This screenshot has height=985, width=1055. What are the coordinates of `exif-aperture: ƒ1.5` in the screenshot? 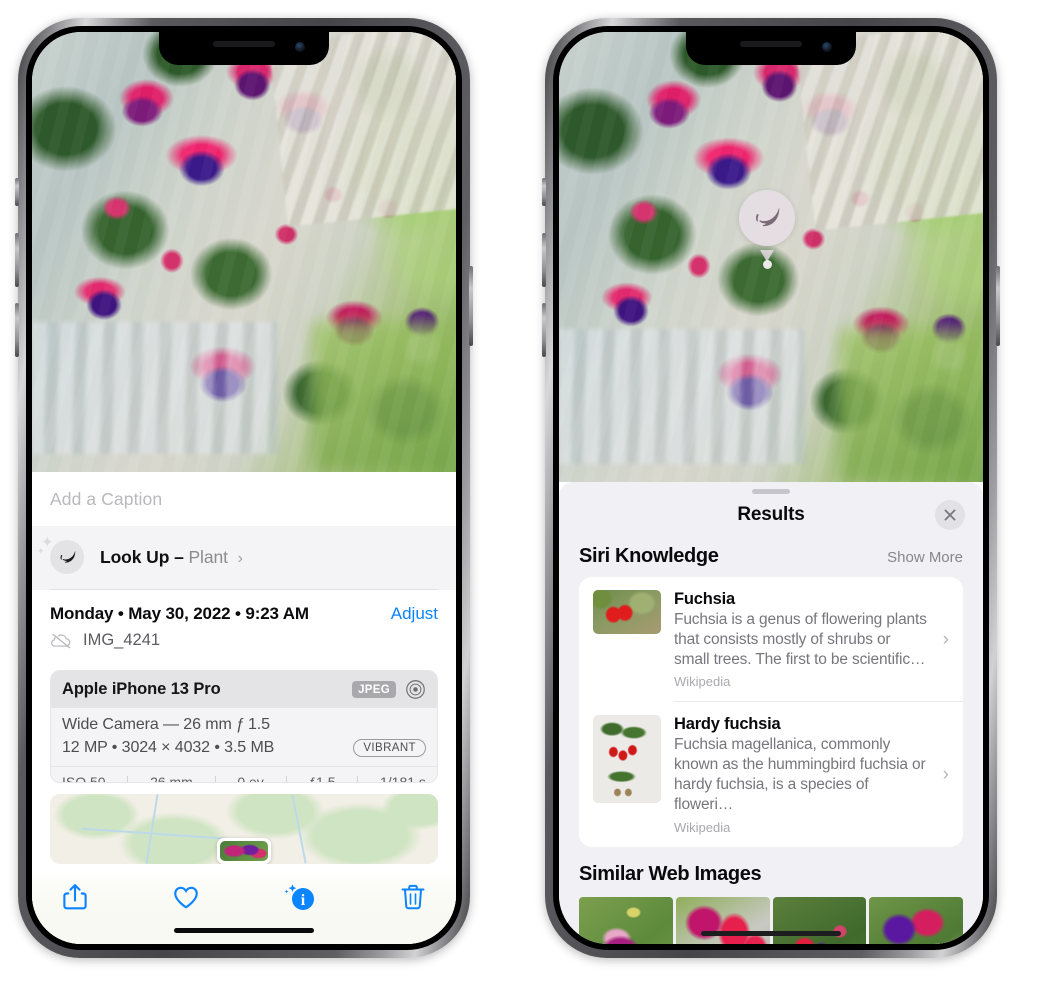 It's located at (322, 778).